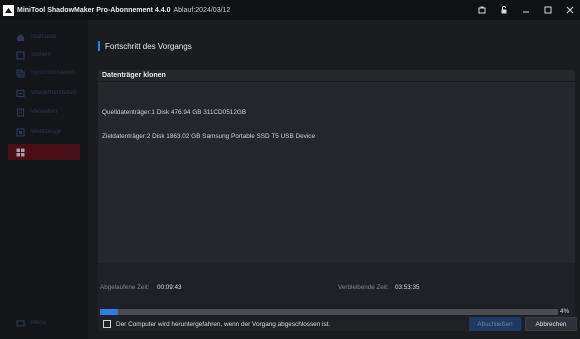 The width and height of the screenshot is (580, 339). Describe the element at coordinates (53, 73) in the screenshot. I see `sidebar-item-label: Synchronisieren` at that location.